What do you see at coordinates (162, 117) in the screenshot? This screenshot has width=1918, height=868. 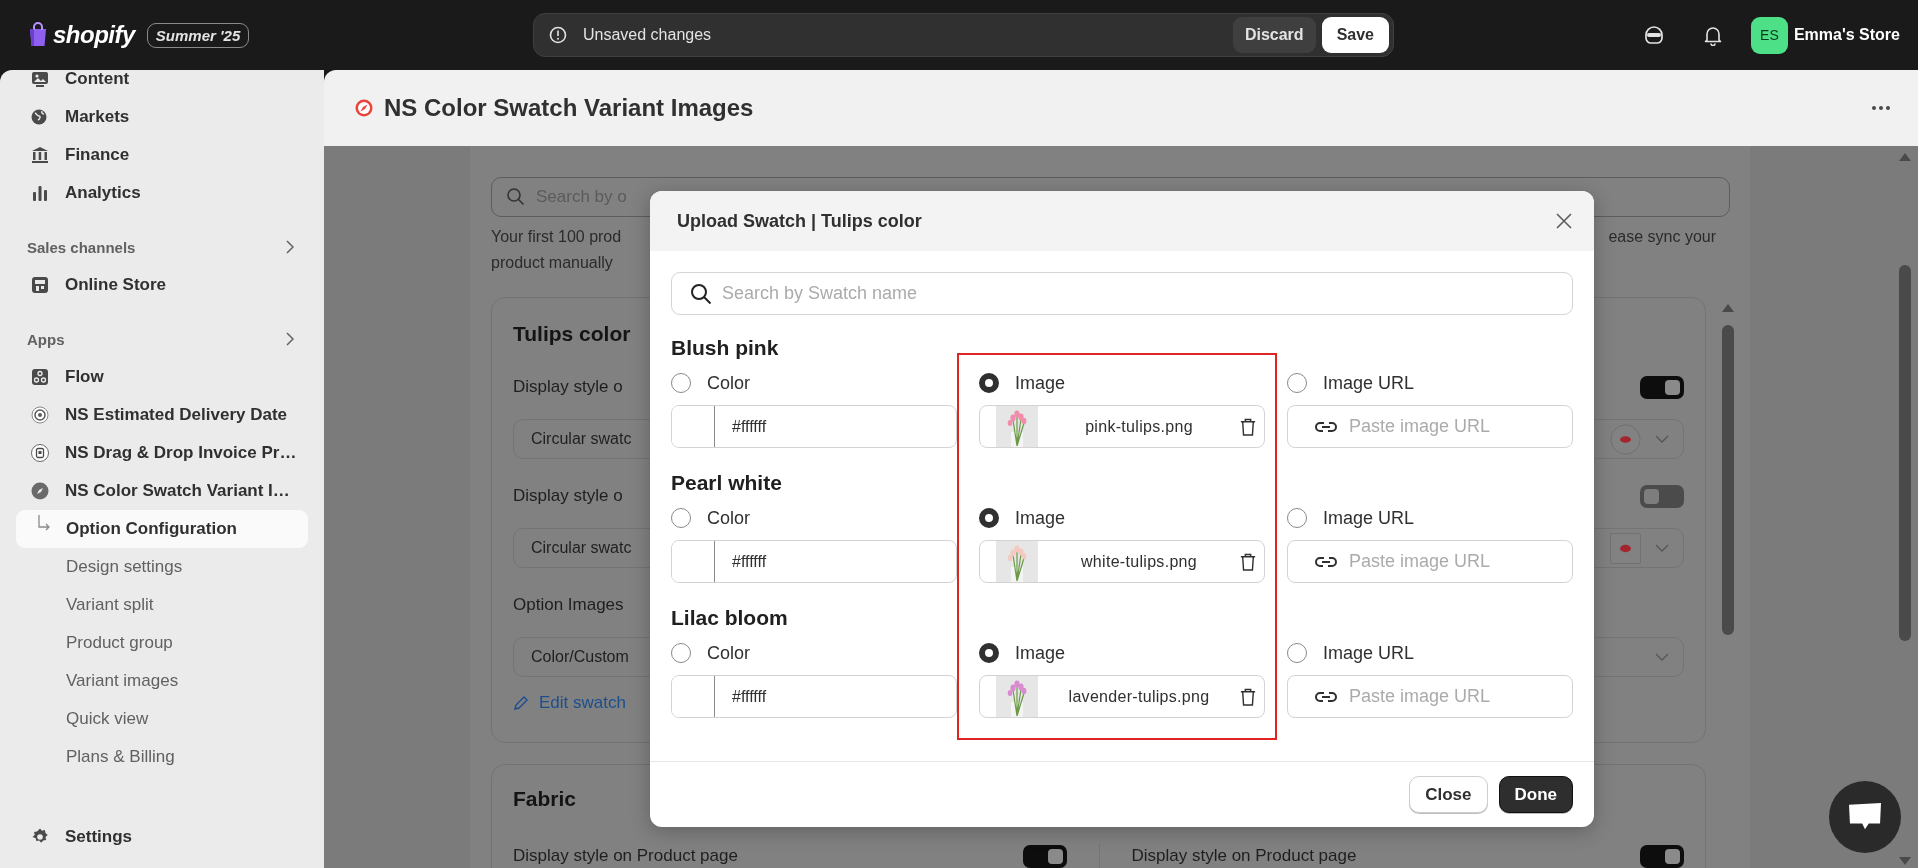 I see `sidebar-item: Markets` at bounding box center [162, 117].